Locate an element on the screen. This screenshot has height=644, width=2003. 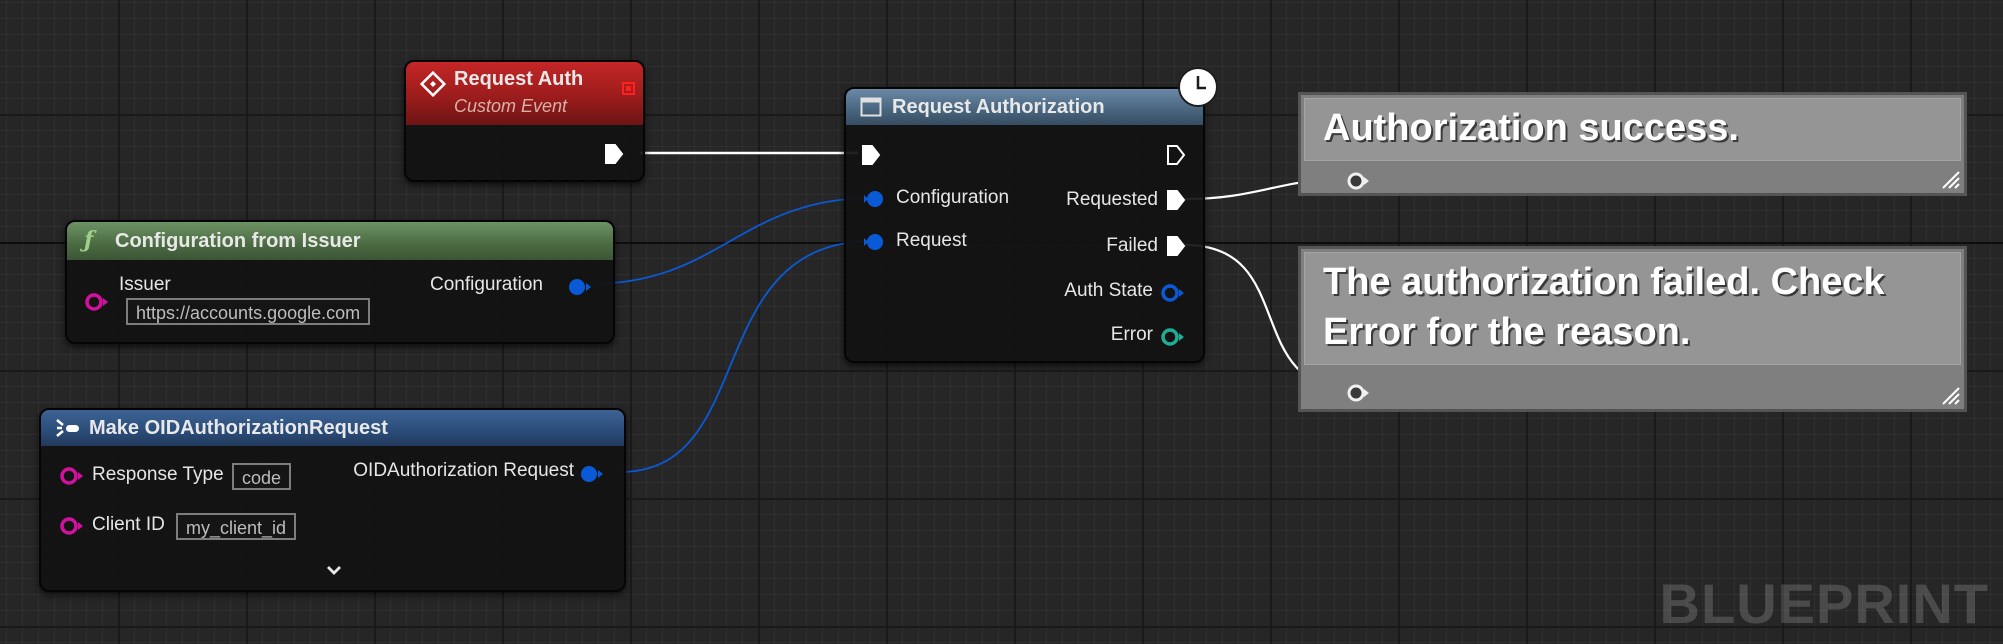
request-auth-node: Request Auth Custom Event is located at coordinates (524, 121).